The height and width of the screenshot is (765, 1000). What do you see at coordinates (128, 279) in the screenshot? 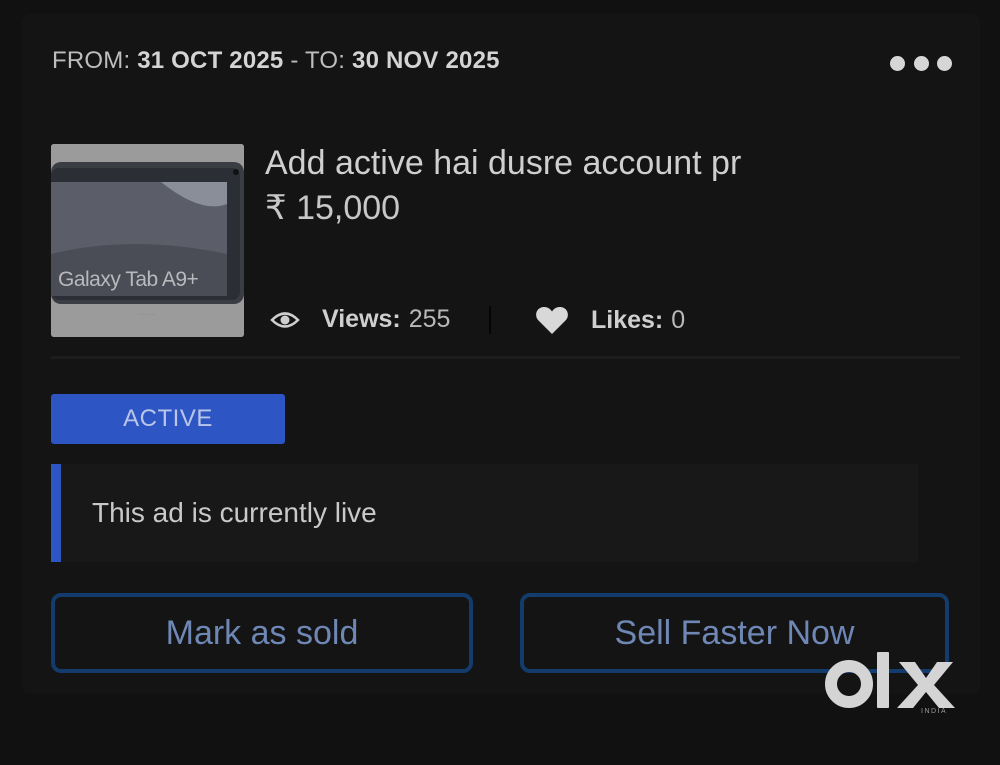
I see `thumbnail-product-text: Galaxy Tab A9+` at bounding box center [128, 279].